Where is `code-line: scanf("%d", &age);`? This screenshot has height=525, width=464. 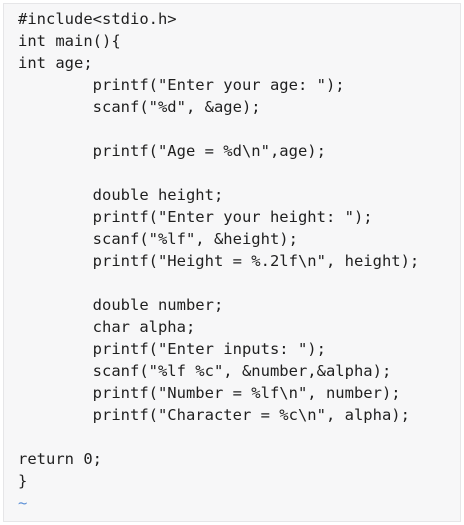 code-line: scanf("%d", &age); is located at coordinates (139, 107).